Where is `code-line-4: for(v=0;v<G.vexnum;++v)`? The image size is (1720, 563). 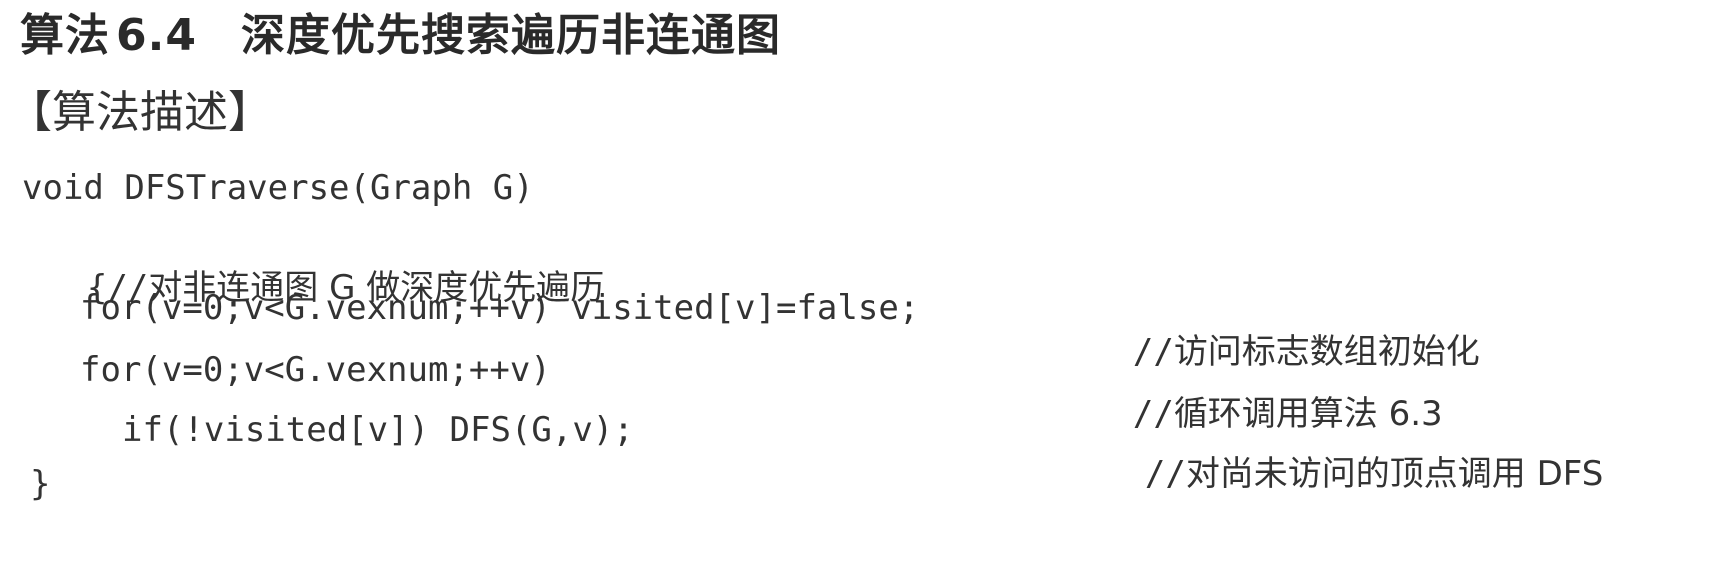 code-line-4: for(v=0;v<G.vexnum;++v) is located at coordinates (315, 370).